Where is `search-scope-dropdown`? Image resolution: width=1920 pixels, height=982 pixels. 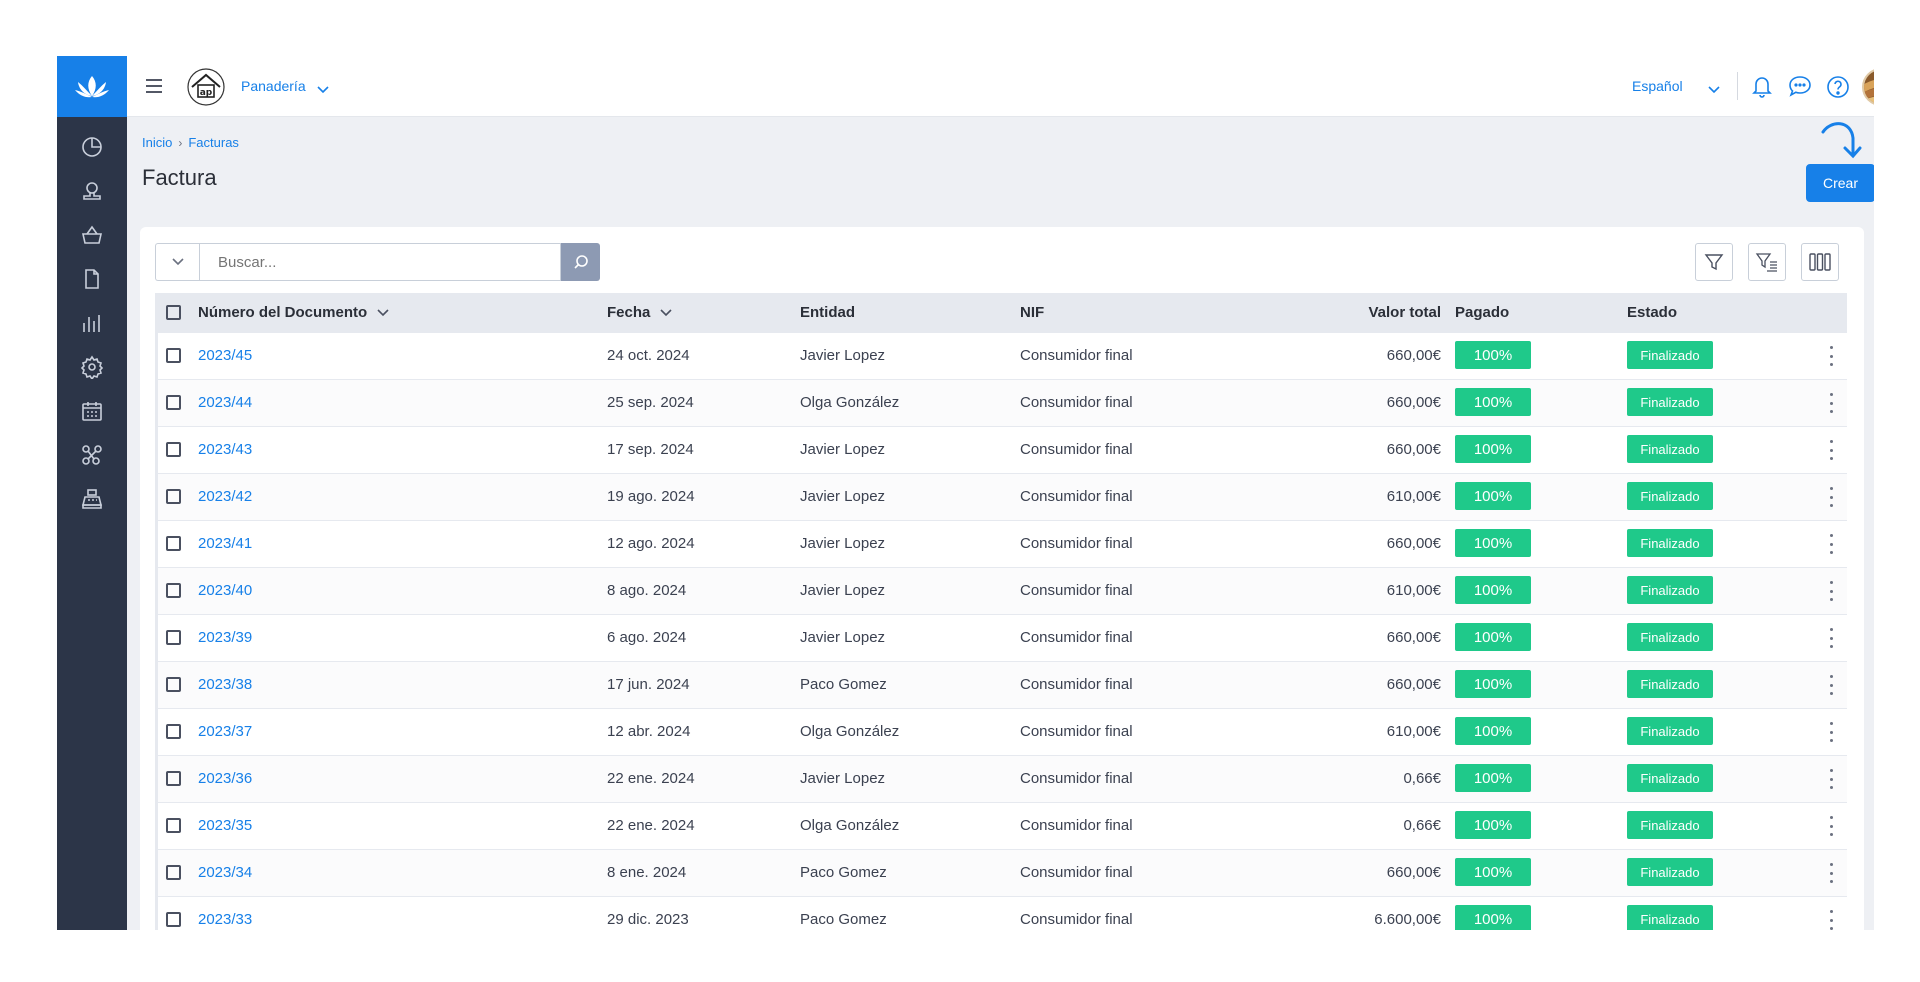 search-scope-dropdown is located at coordinates (177, 262).